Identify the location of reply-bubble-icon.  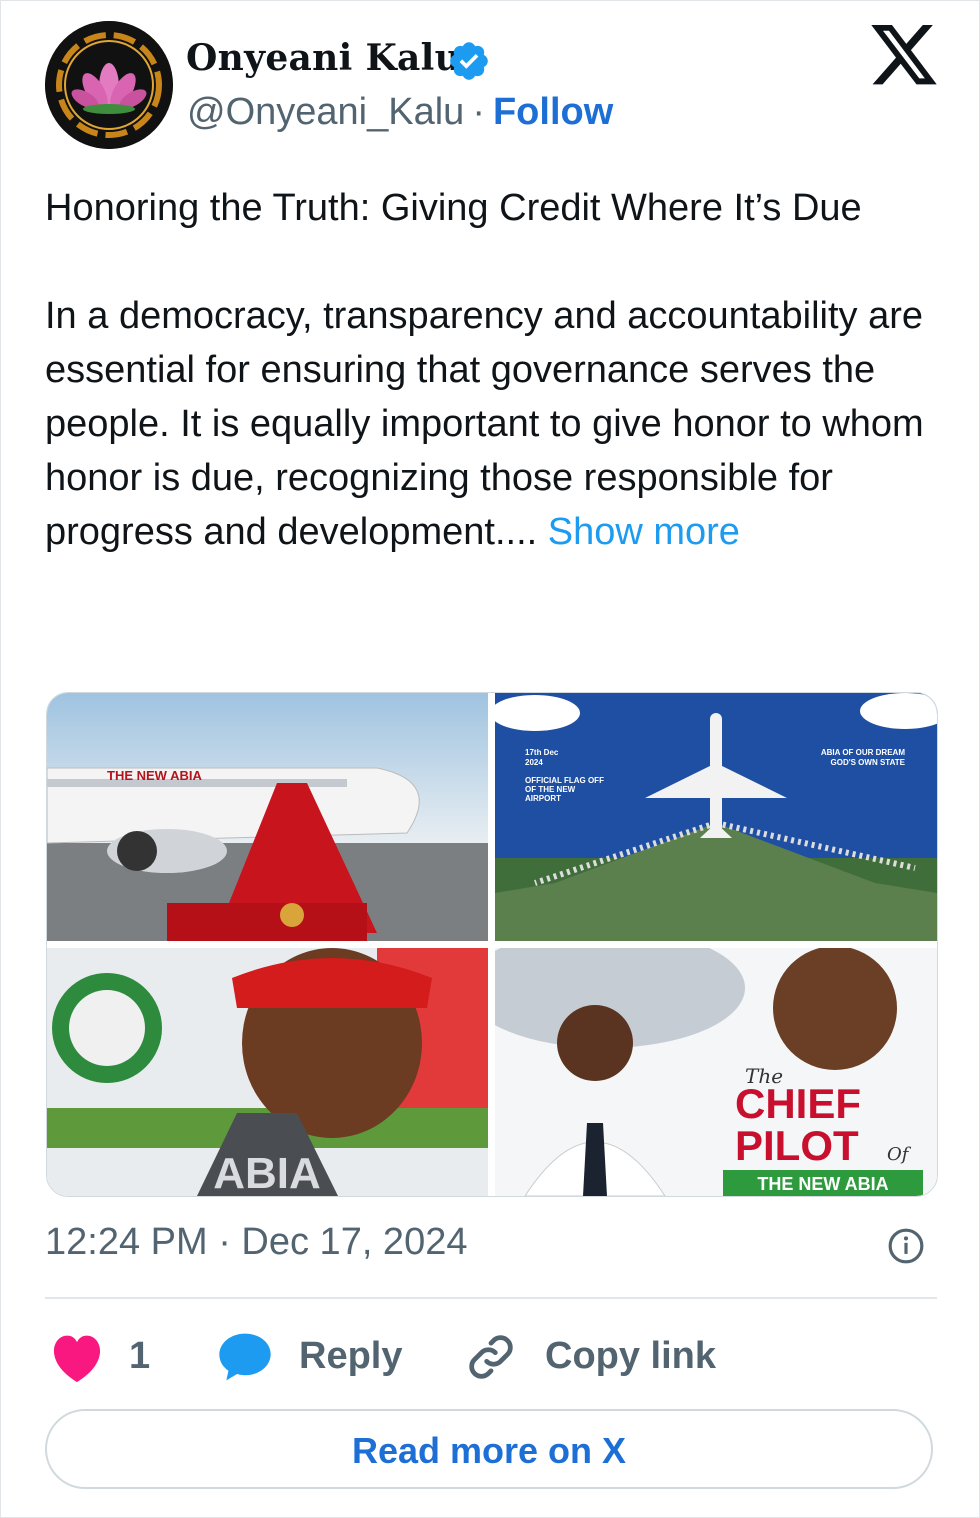
(245, 1357).